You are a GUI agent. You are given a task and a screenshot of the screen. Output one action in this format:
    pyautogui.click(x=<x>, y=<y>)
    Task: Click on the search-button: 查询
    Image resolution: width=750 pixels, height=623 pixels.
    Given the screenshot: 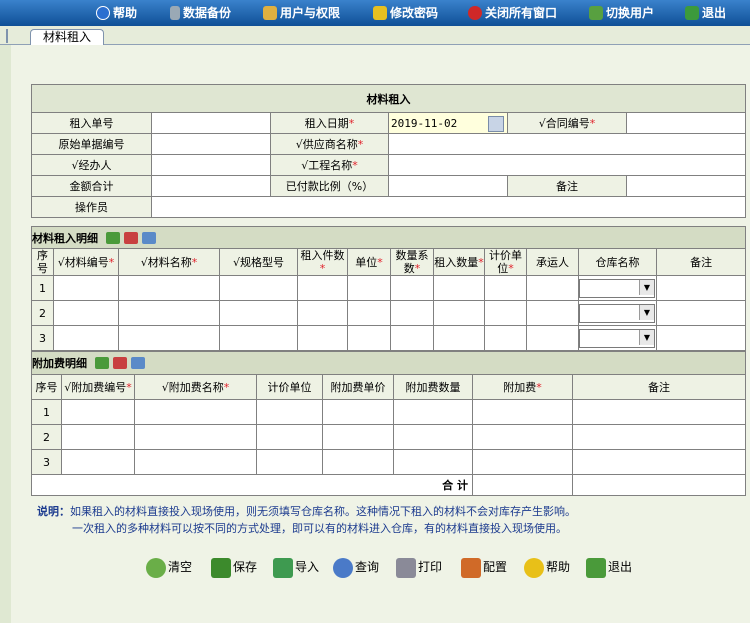 What is the action you would take?
    pyautogui.click(x=356, y=567)
    